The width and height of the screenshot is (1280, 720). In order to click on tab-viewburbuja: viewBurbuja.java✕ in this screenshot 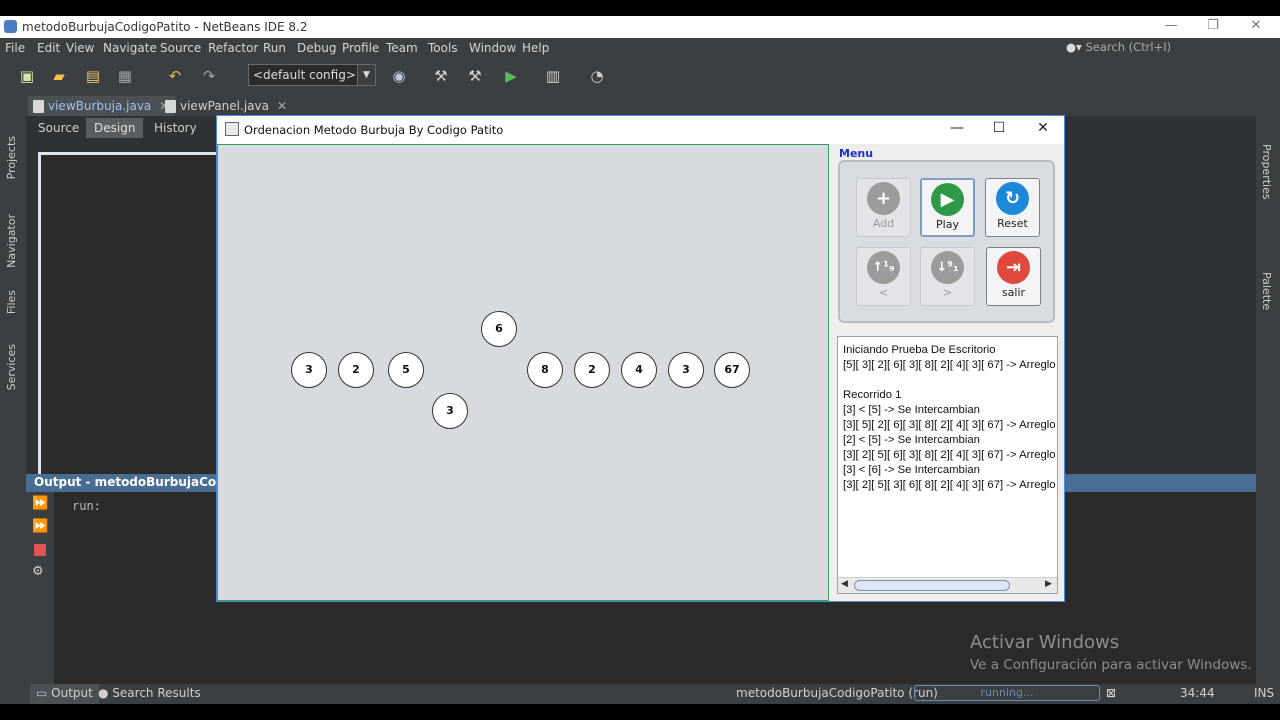, I will do `click(102, 106)`.